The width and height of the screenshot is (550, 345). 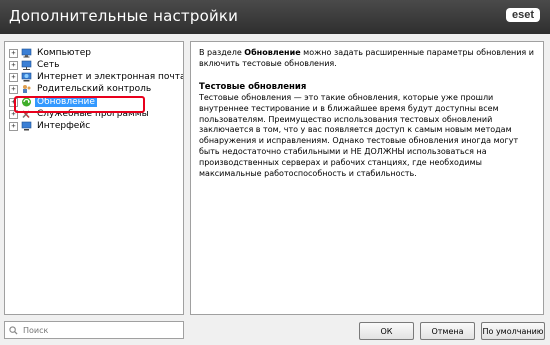 What do you see at coordinates (253, 86) in the screenshot?
I see `section-heading: Тестовые обновления` at bounding box center [253, 86].